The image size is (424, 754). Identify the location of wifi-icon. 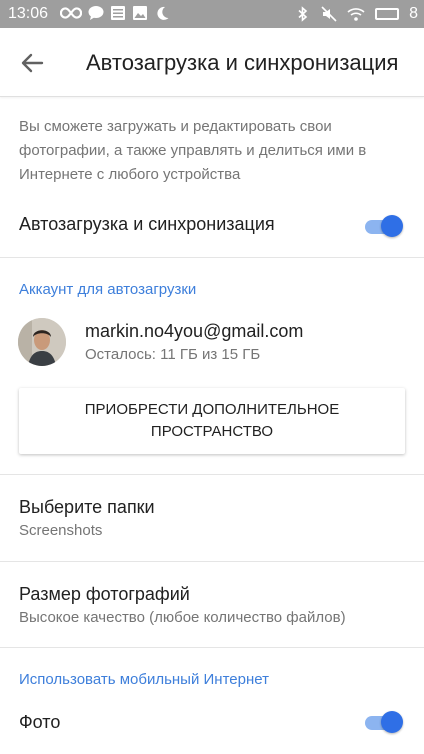
(356, 14).